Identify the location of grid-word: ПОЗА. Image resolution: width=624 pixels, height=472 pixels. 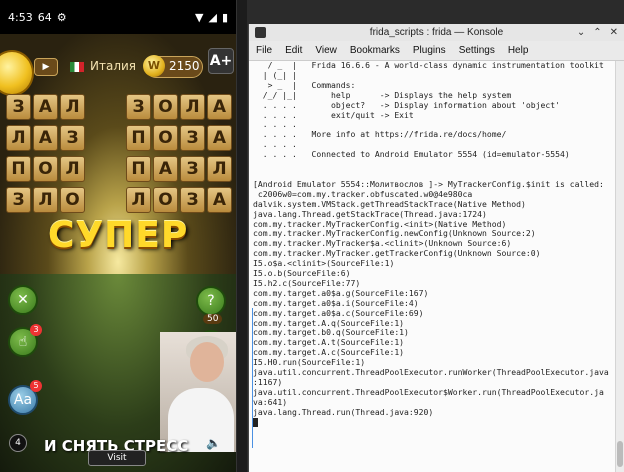
(179, 138).